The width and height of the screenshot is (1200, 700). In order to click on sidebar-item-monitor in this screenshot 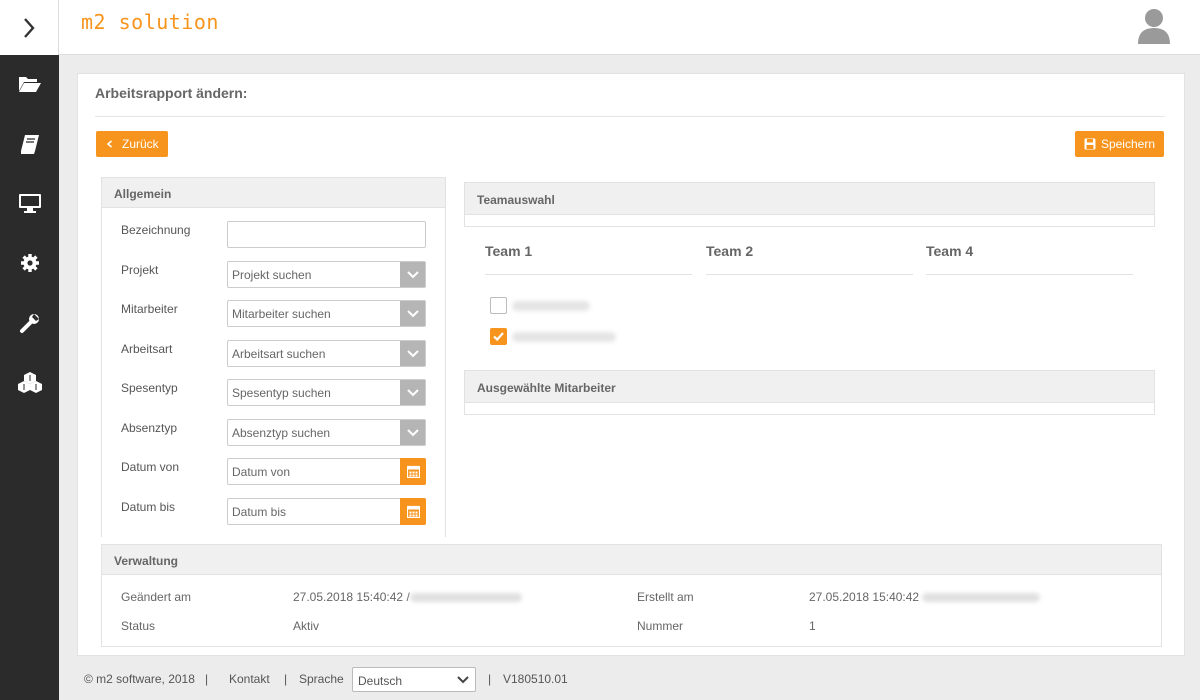, I will do `click(29, 203)`.